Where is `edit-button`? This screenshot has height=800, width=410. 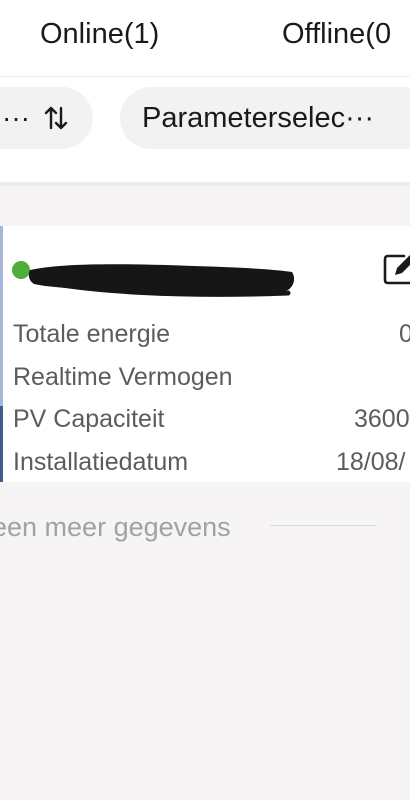
edit-button is located at coordinates (396, 268).